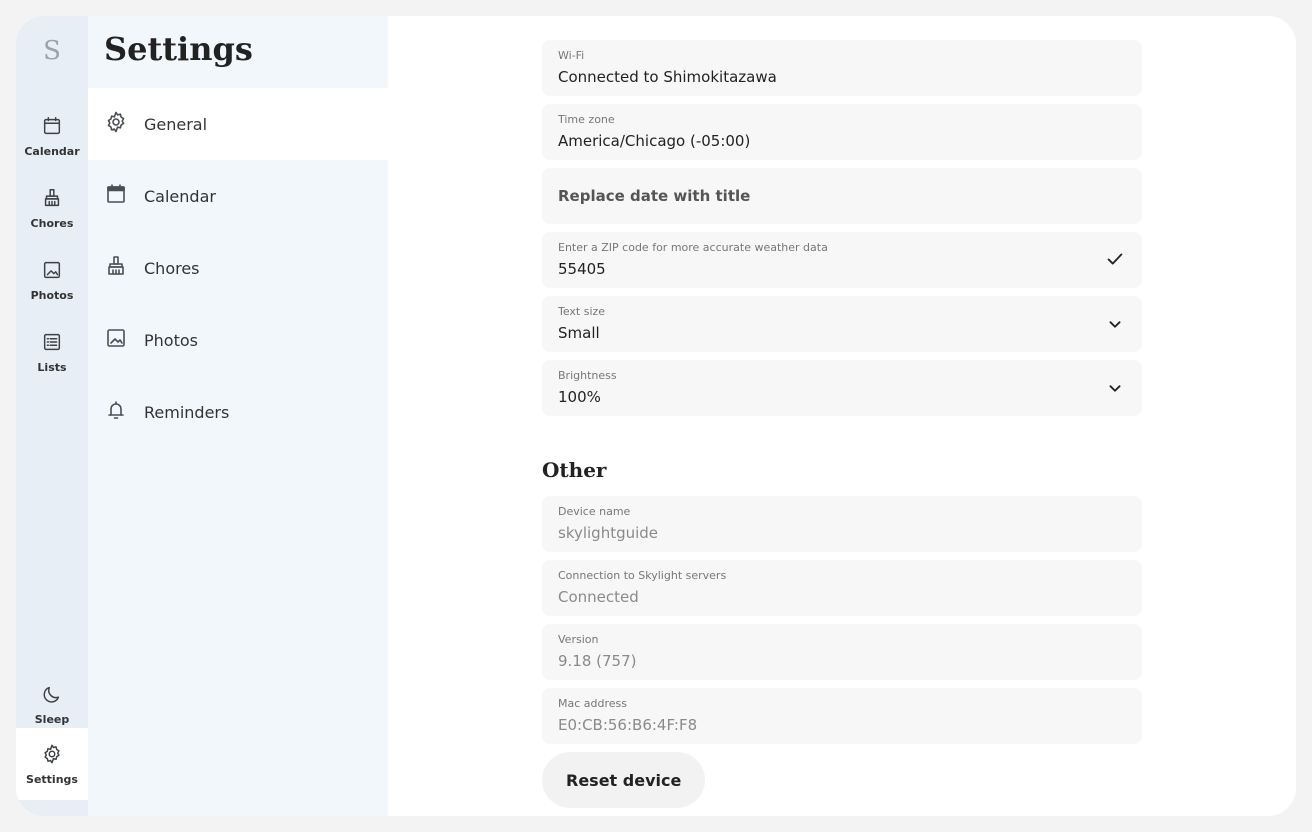 The width and height of the screenshot is (1312, 832). What do you see at coordinates (238, 196) in the screenshot?
I see `sidebar-item-calendar: Calendar` at bounding box center [238, 196].